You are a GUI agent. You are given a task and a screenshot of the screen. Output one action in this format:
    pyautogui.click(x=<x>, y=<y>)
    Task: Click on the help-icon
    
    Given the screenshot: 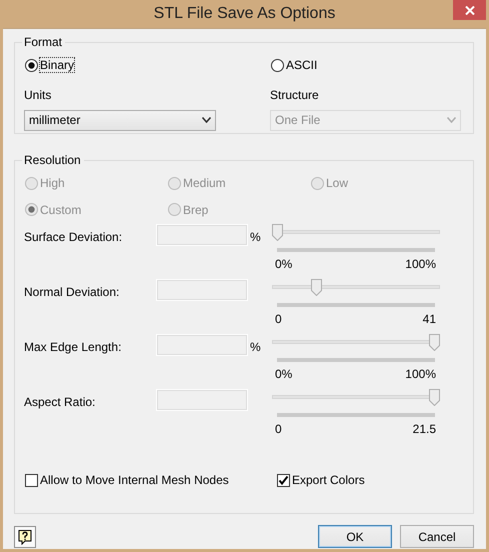 What is the action you would take?
    pyautogui.click(x=25, y=536)
    